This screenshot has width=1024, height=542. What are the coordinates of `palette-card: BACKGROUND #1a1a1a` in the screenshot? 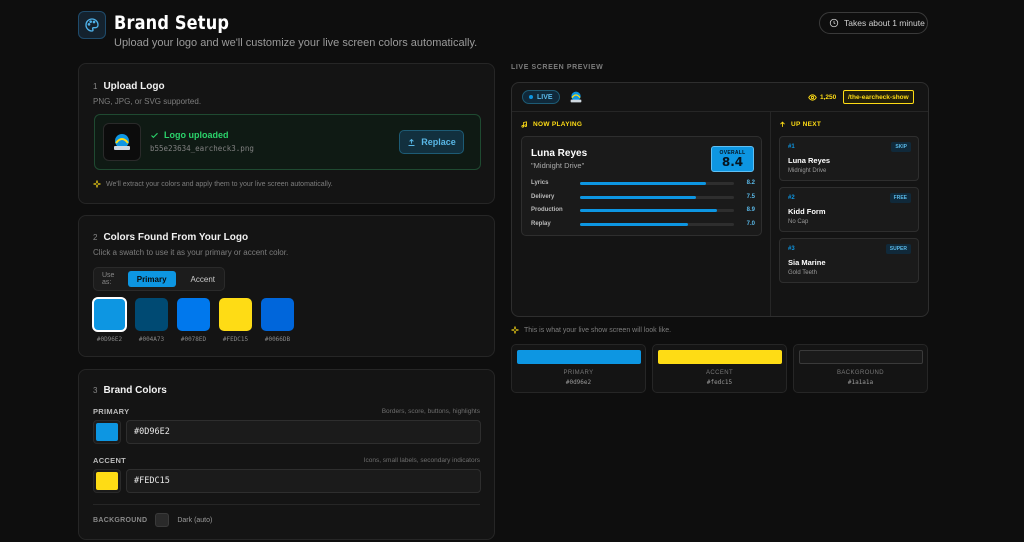 It's located at (860, 368).